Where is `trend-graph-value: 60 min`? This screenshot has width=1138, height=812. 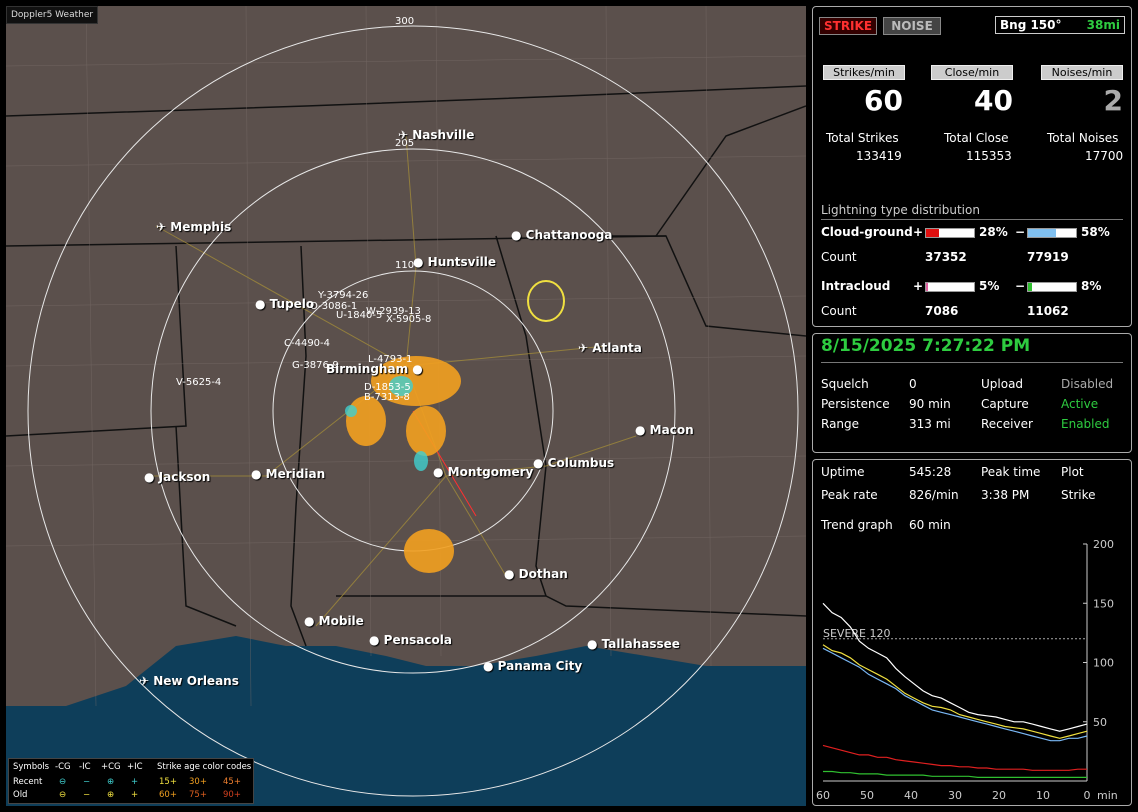
trend-graph-value: 60 min is located at coordinates (930, 525).